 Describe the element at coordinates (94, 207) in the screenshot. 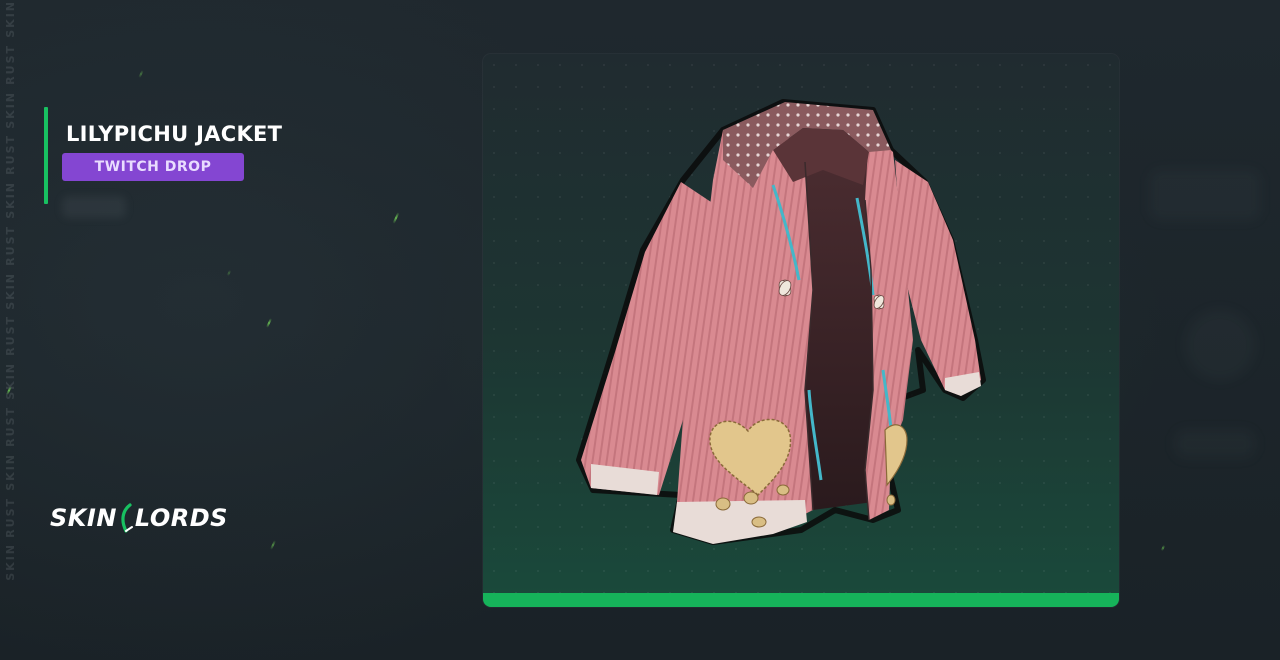

I see `blurred-price` at that location.